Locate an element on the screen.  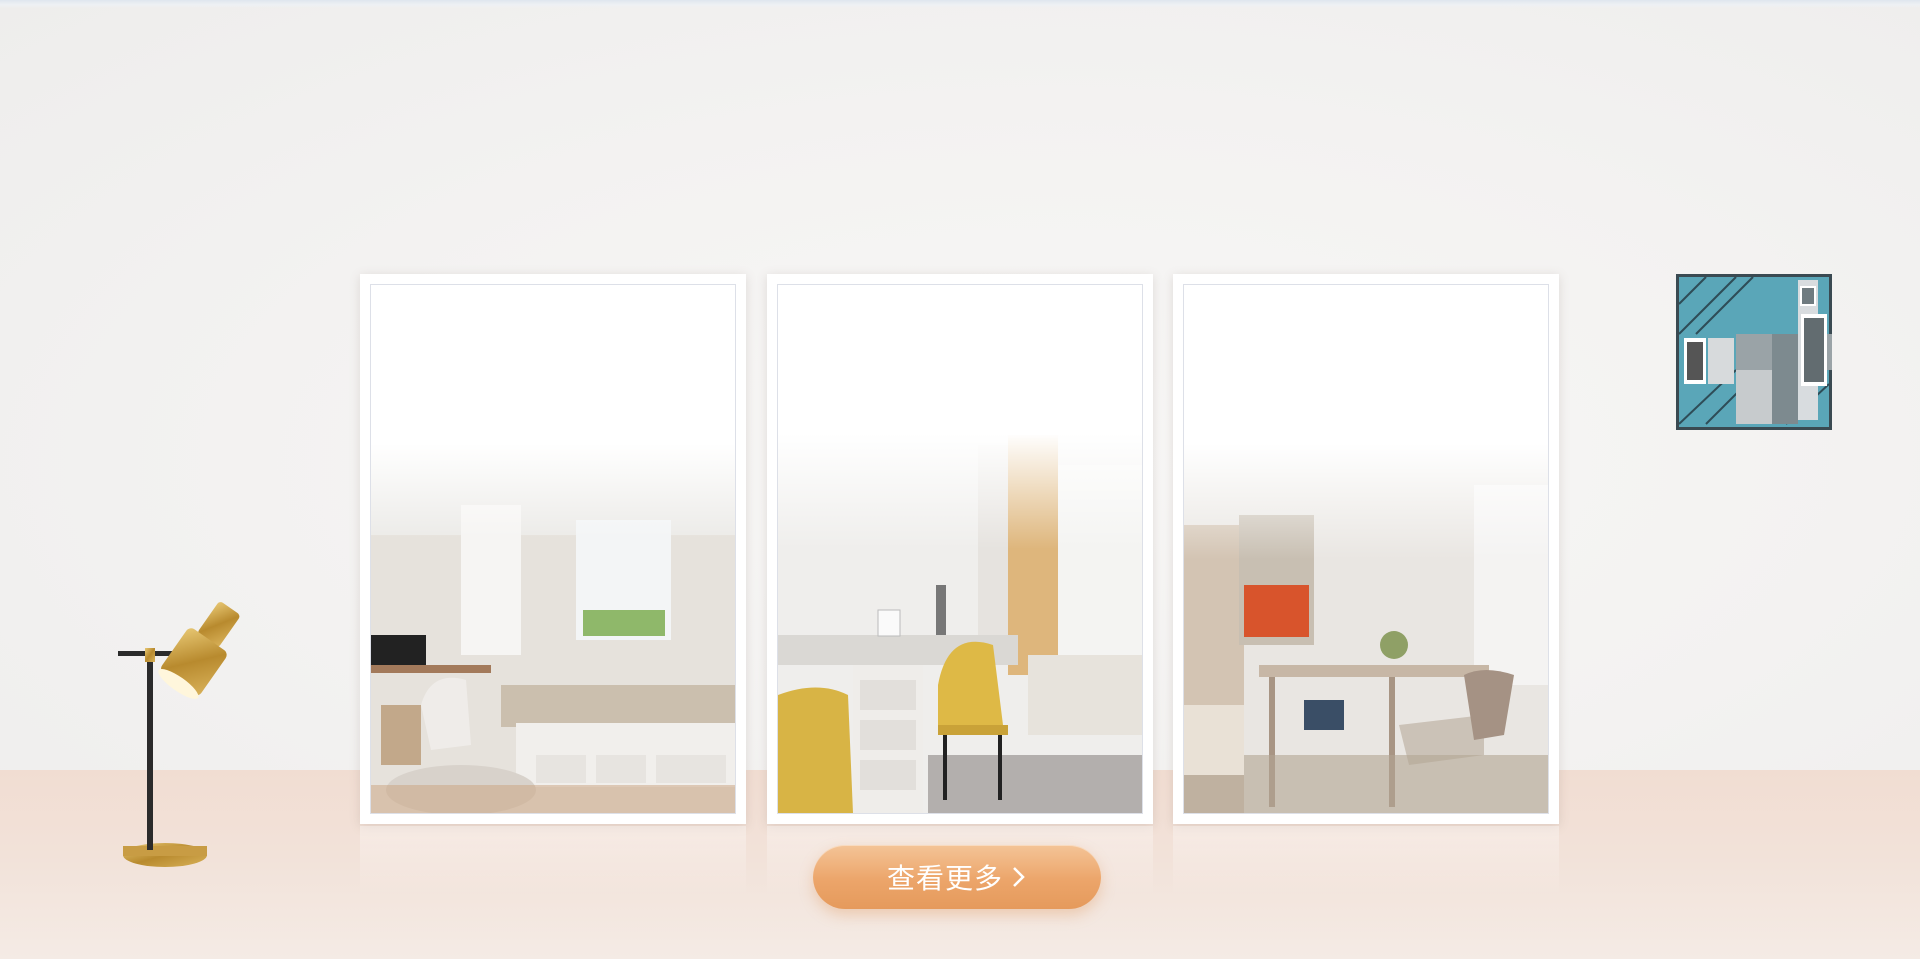
room-photo-tearoom is located at coordinates (1366, 549).